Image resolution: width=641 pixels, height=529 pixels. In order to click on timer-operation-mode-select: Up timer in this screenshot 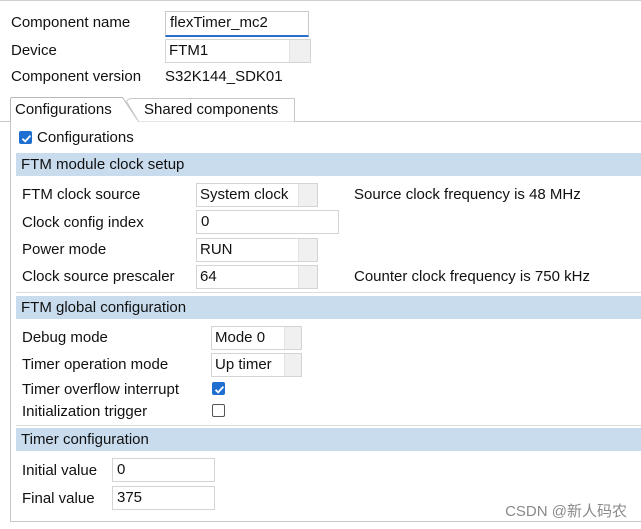, I will do `click(256, 365)`.